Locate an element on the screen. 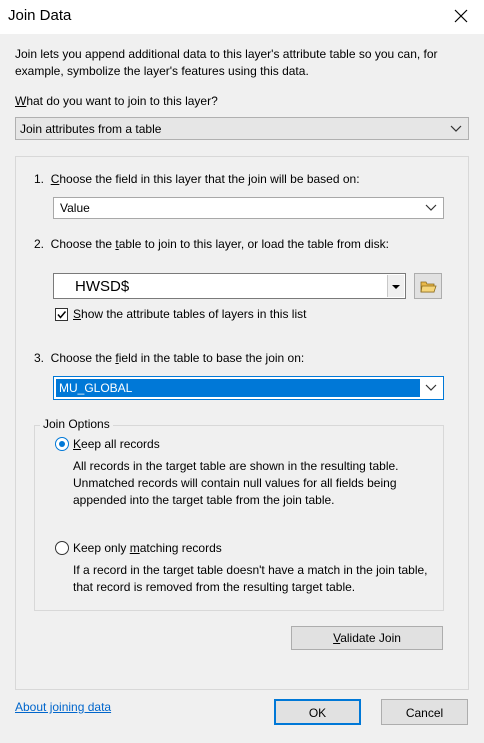  cancel-label: Cancel is located at coordinates (424, 713).